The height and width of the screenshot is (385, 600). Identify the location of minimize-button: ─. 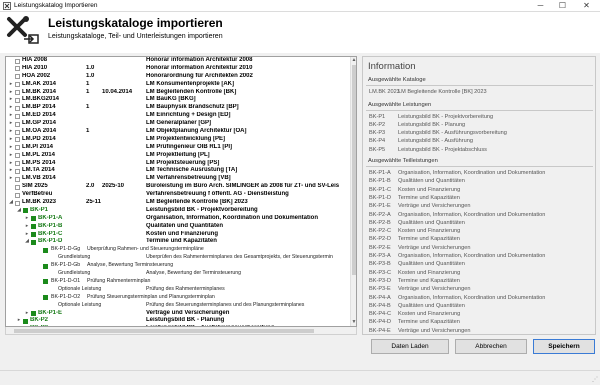
(540, 6).